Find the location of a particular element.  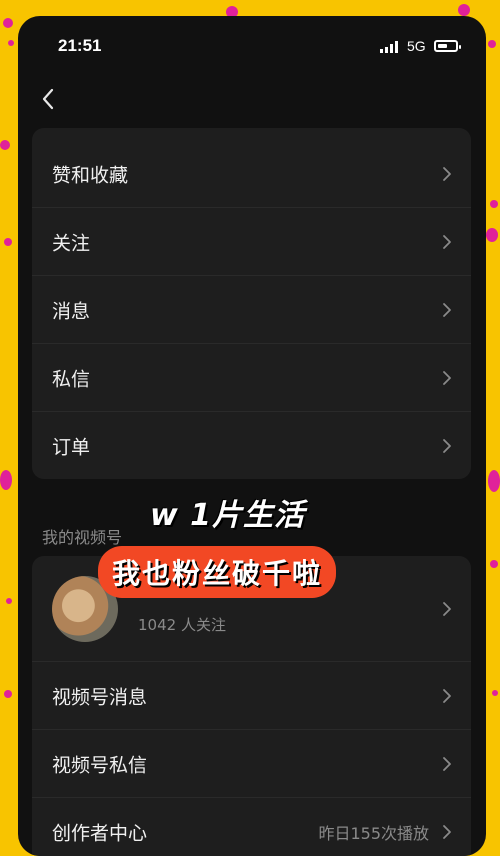

menu-item-private-messages: 私信 is located at coordinates (251, 378).